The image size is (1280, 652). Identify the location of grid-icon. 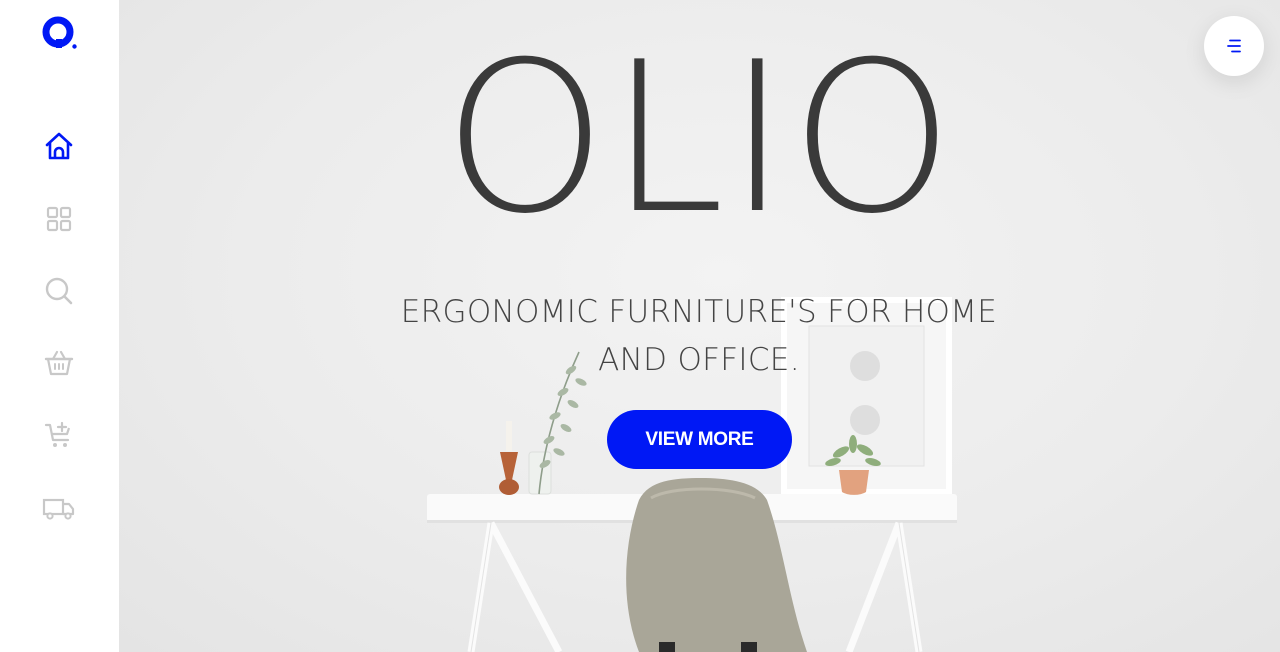
(59, 219).